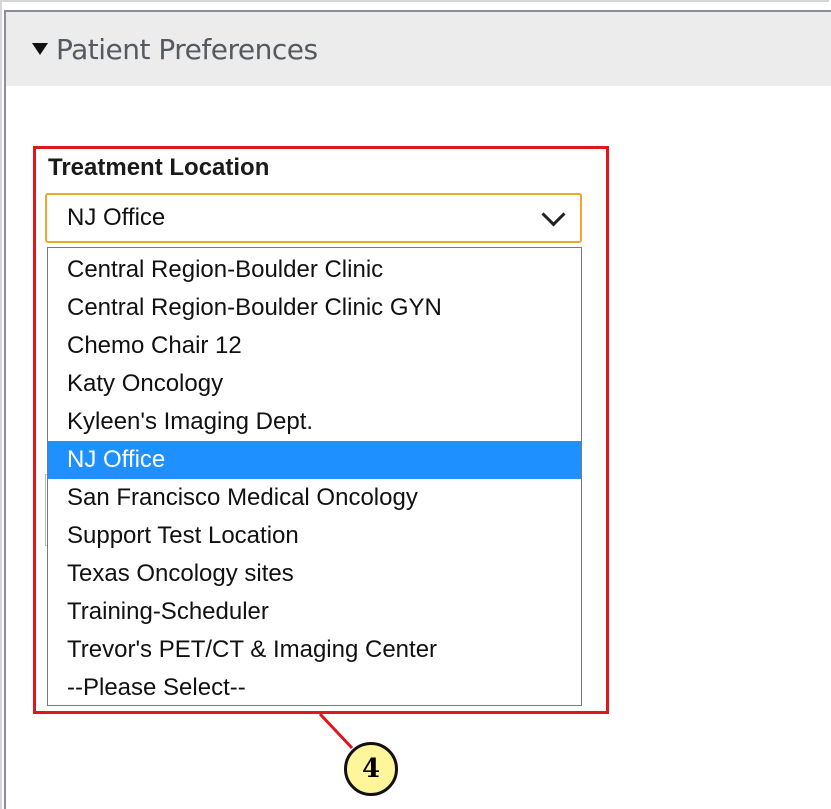 This screenshot has width=831, height=809. Describe the element at coordinates (418, 49) in the screenshot. I see `patient-preferences-header: Patient Preferences` at that location.